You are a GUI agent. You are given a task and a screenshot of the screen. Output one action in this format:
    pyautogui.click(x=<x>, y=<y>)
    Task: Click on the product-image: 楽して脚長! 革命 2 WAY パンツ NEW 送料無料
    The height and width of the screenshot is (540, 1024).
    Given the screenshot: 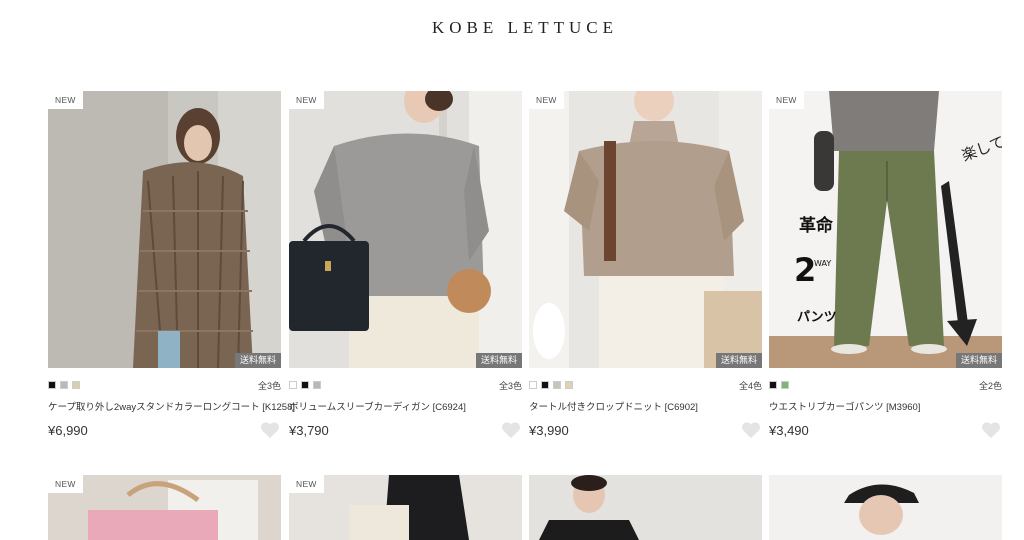 What is the action you would take?
    pyautogui.click(x=885, y=229)
    